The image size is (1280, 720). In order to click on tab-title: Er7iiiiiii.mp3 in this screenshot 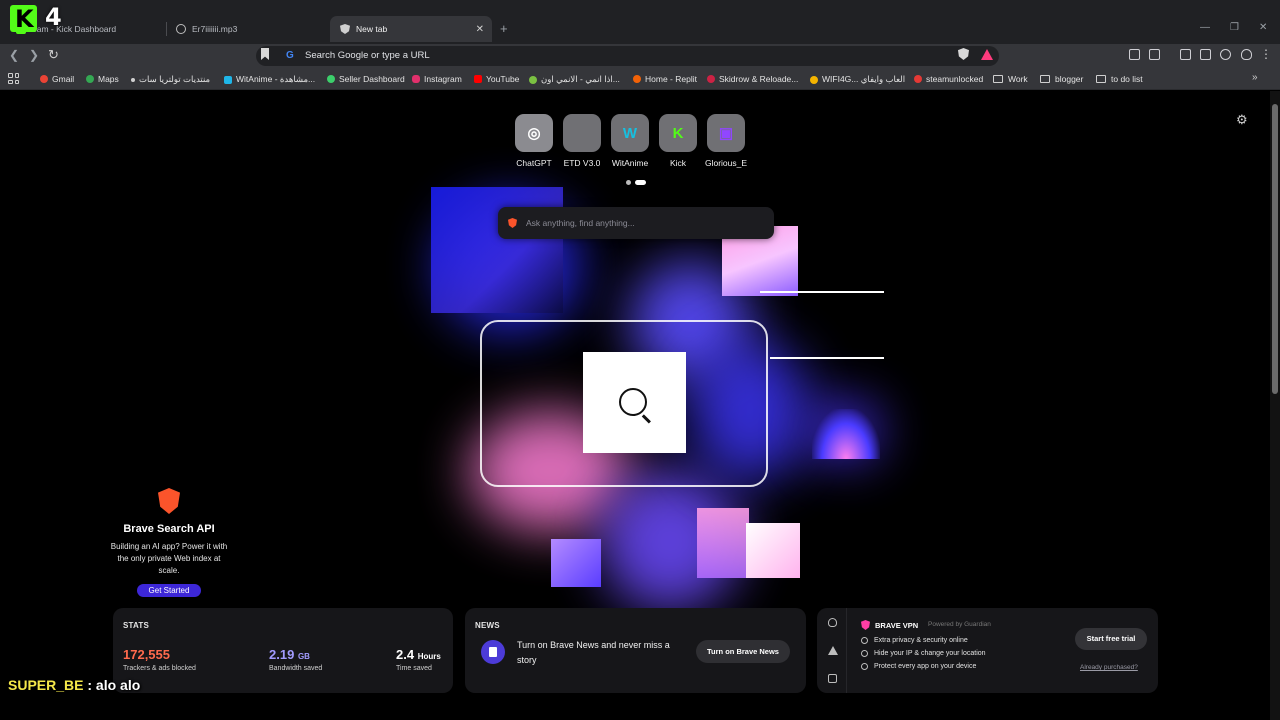, I will do `click(215, 29)`.